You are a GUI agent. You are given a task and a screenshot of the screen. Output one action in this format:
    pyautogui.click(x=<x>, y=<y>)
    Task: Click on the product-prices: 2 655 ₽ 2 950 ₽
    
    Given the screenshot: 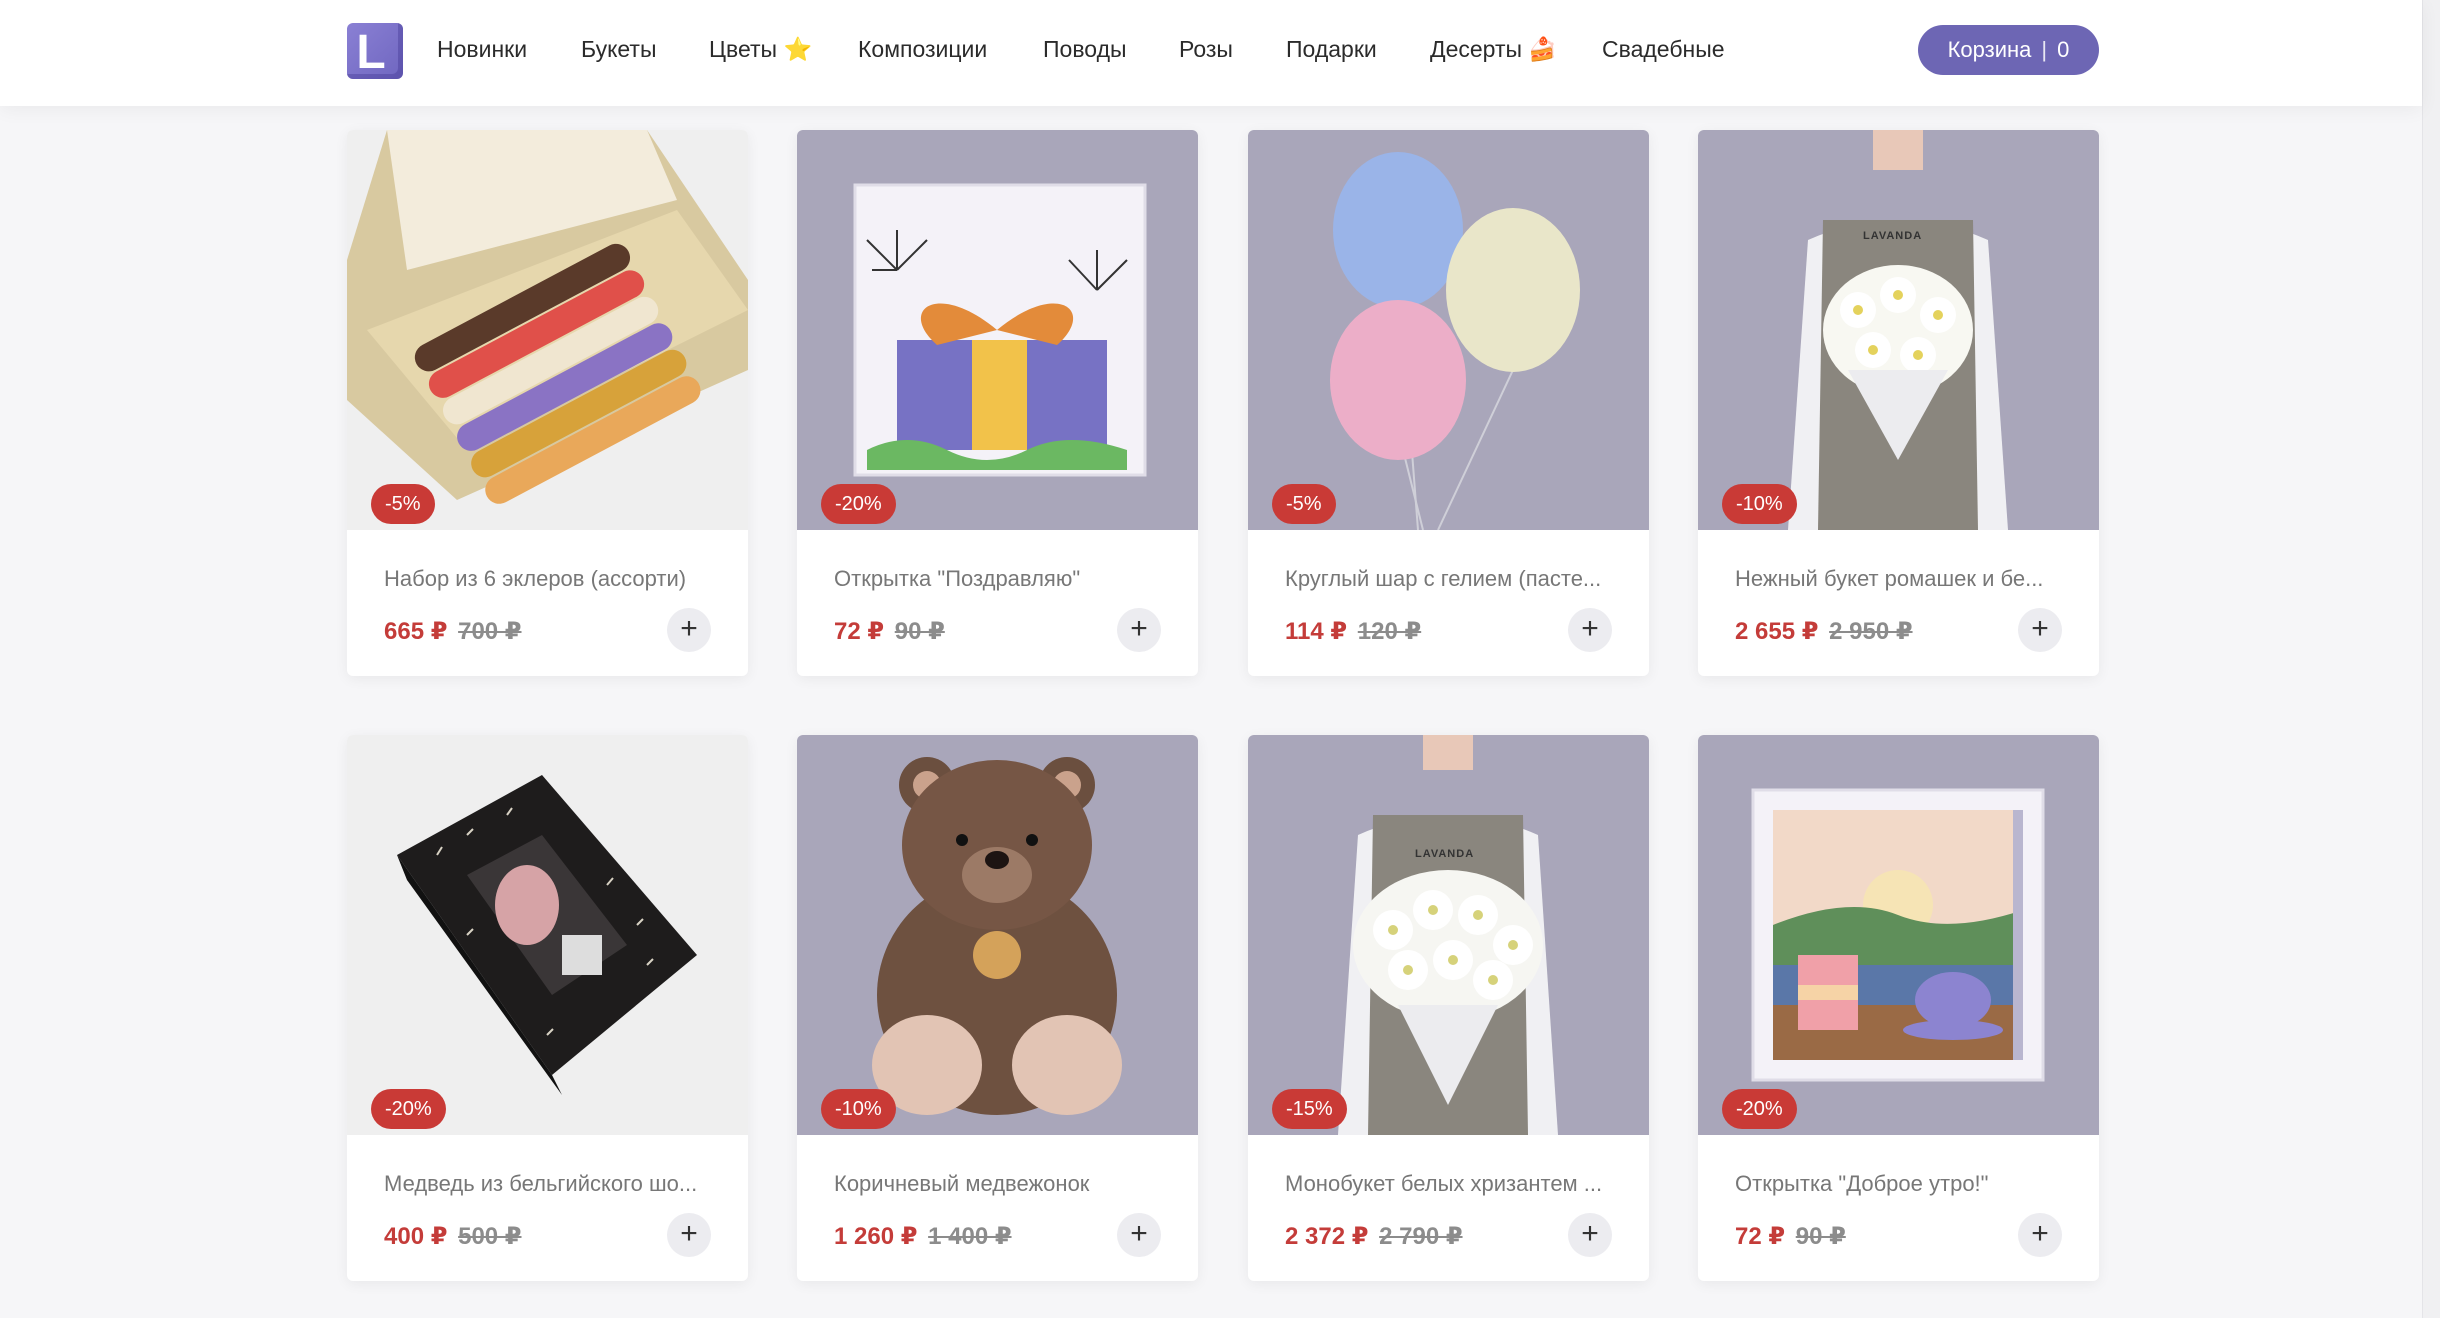 What is the action you would take?
    pyautogui.click(x=1824, y=631)
    